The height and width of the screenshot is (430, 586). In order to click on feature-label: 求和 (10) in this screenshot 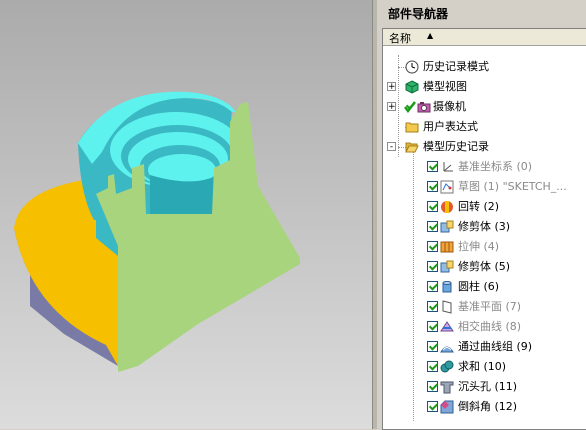, I will do `click(482, 366)`.